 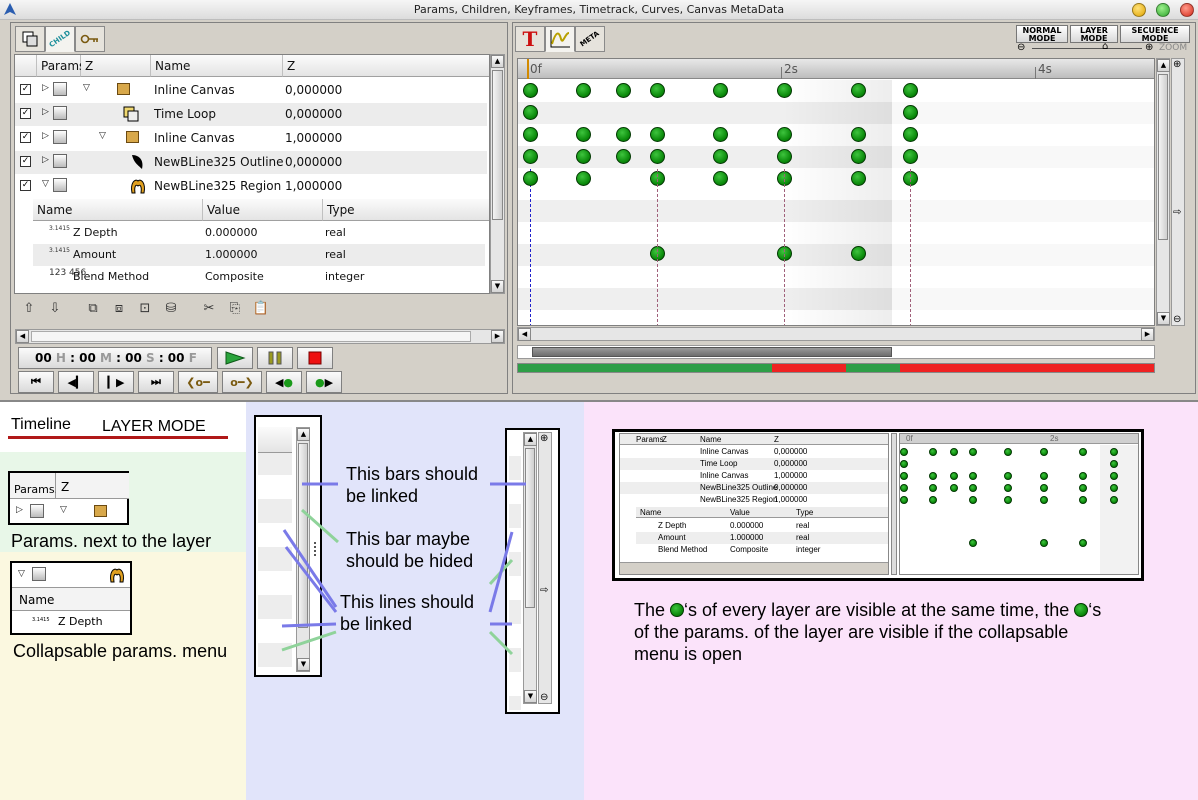 What do you see at coordinates (217, 66) in the screenshot?
I see `header-name: Name` at bounding box center [217, 66].